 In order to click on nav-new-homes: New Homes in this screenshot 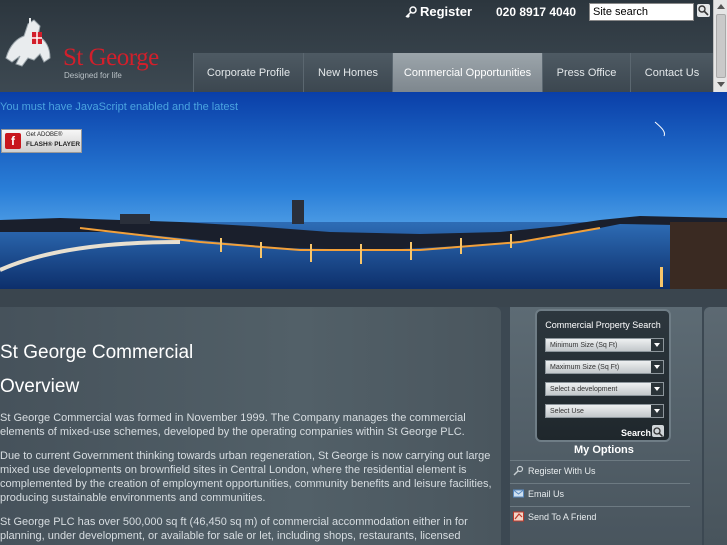, I will do `click(347, 72)`.